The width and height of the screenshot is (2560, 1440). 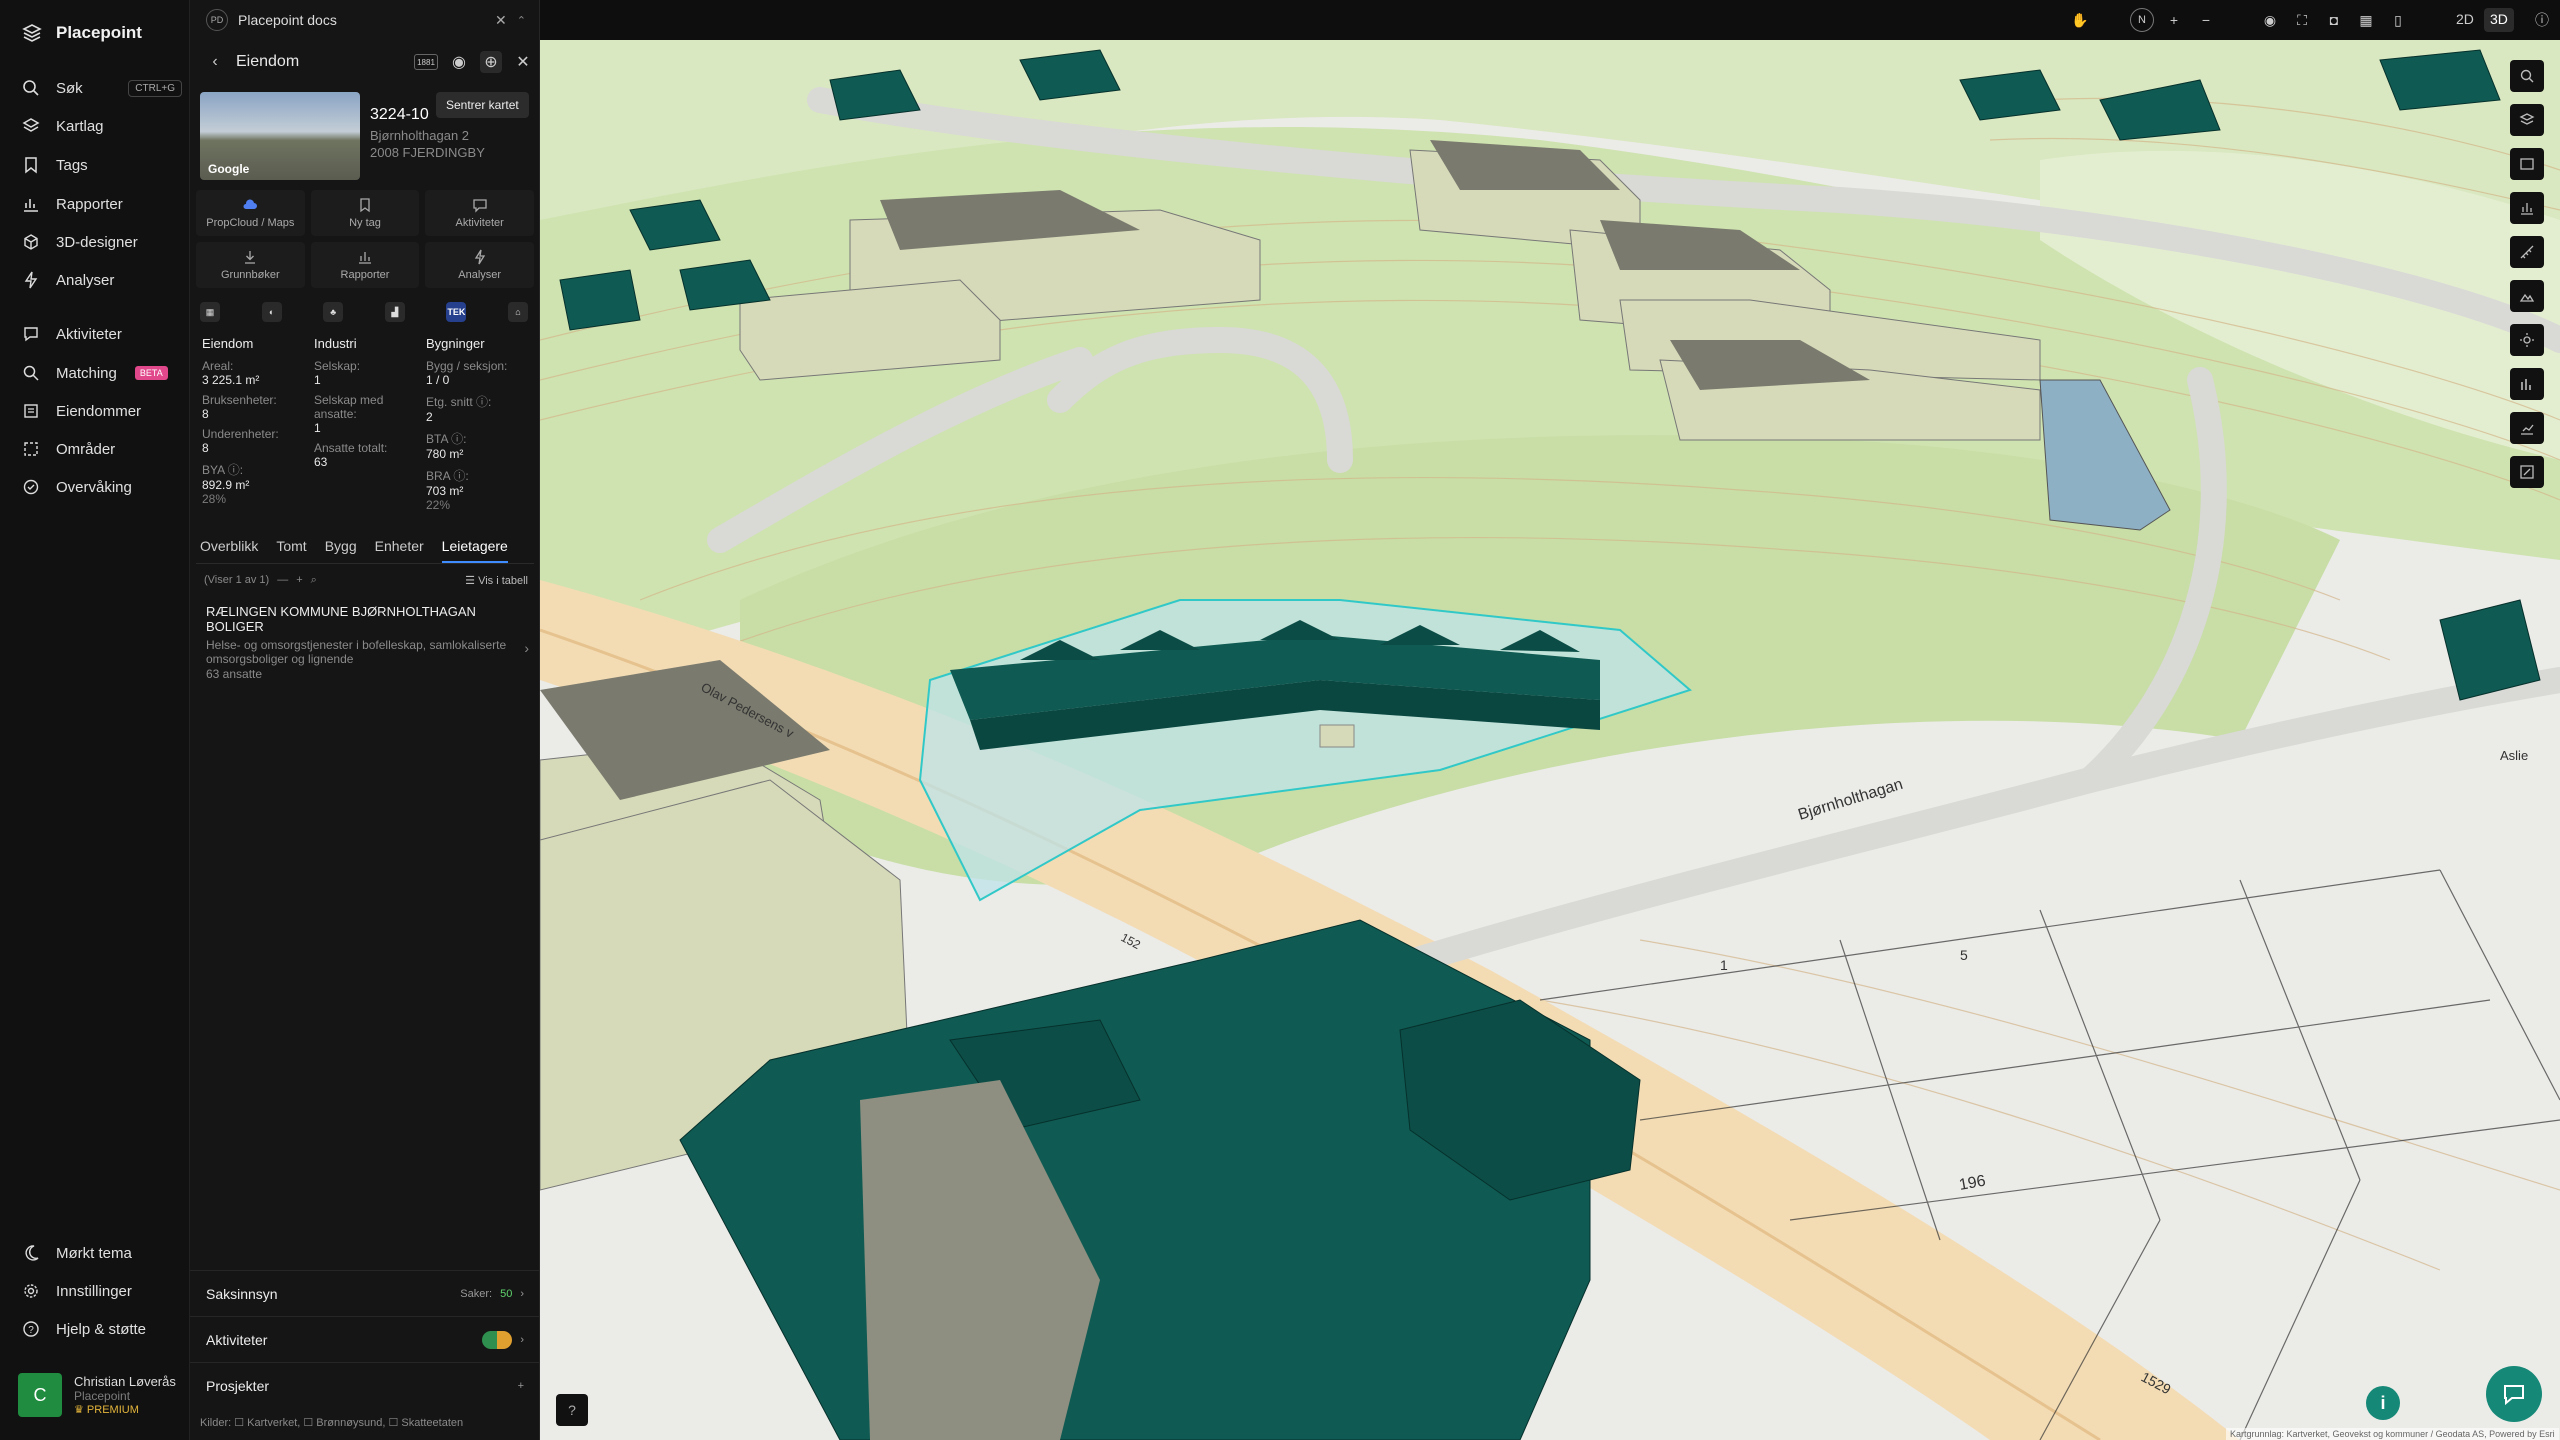 What do you see at coordinates (2174, 20) in the screenshot?
I see `zoom-in-icon: +` at bounding box center [2174, 20].